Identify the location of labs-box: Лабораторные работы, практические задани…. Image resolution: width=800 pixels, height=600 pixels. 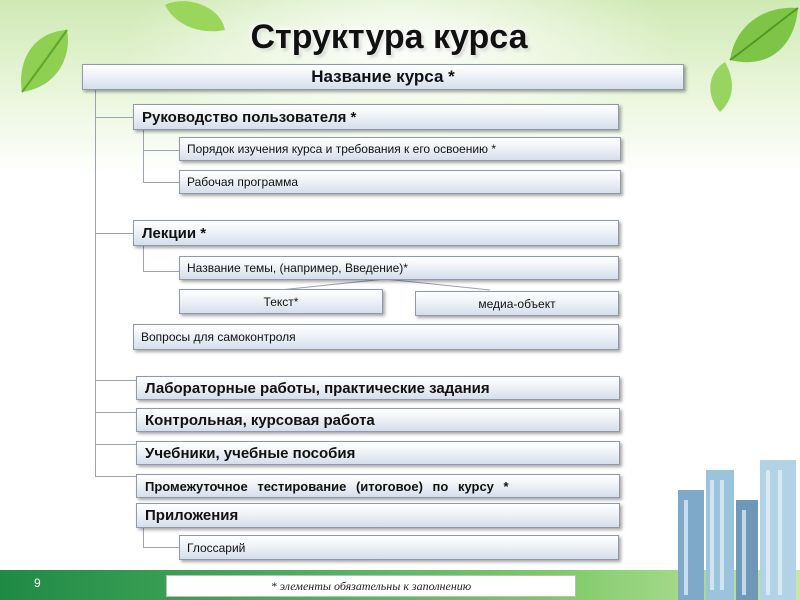
(378, 388).